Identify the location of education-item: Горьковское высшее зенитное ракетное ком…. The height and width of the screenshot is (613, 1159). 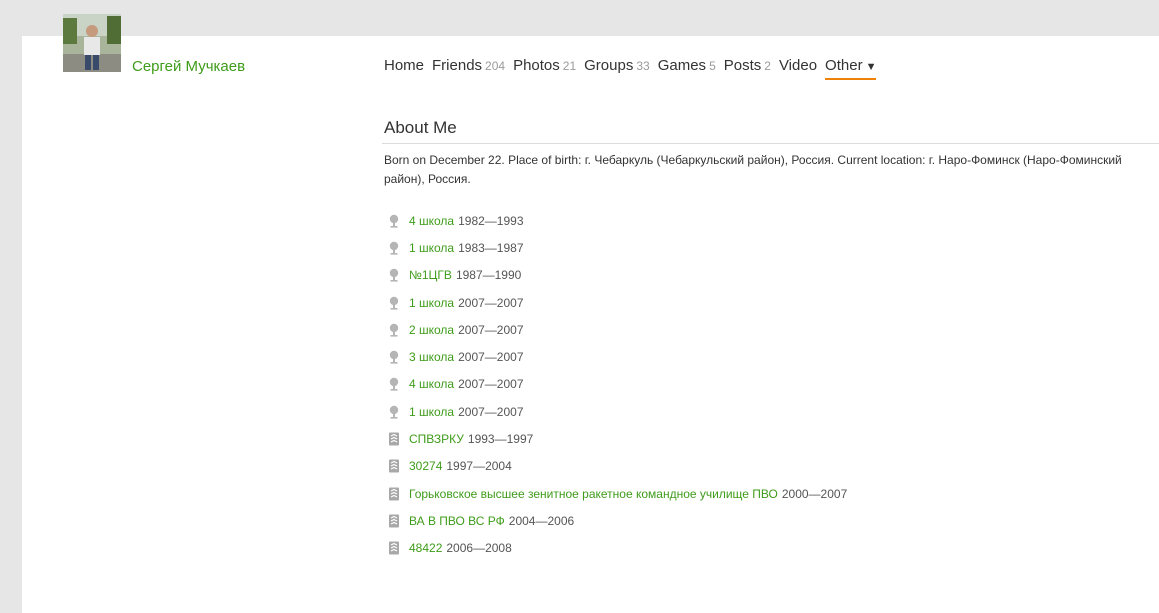
(617, 493).